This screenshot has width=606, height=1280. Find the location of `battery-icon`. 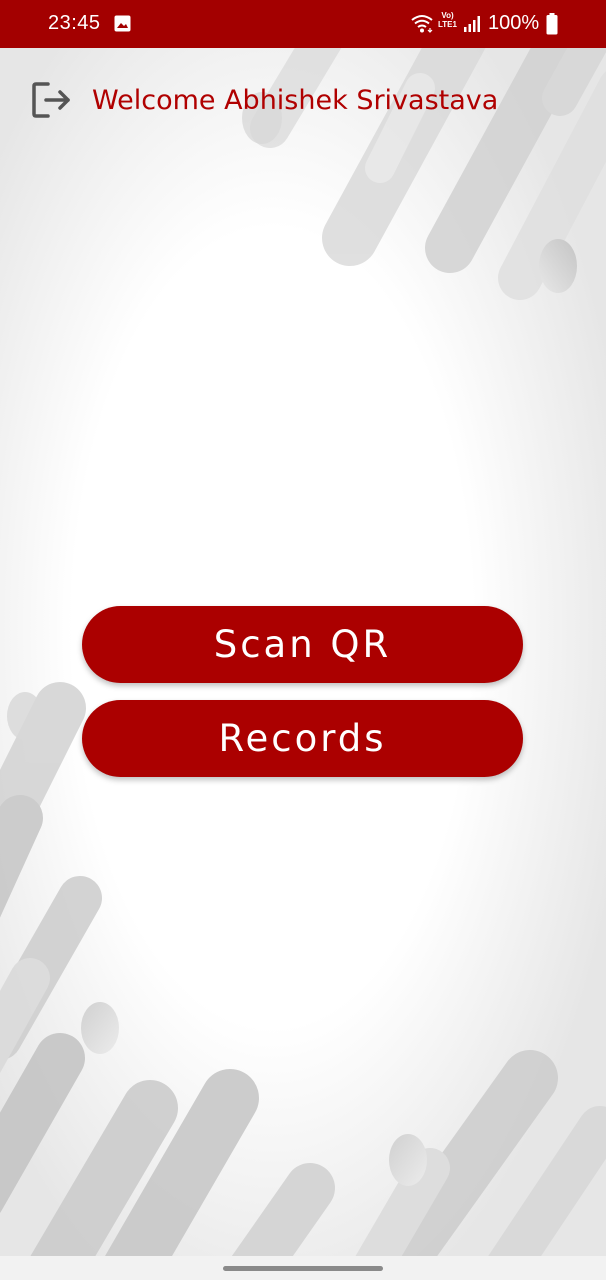

battery-icon is located at coordinates (552, 26).